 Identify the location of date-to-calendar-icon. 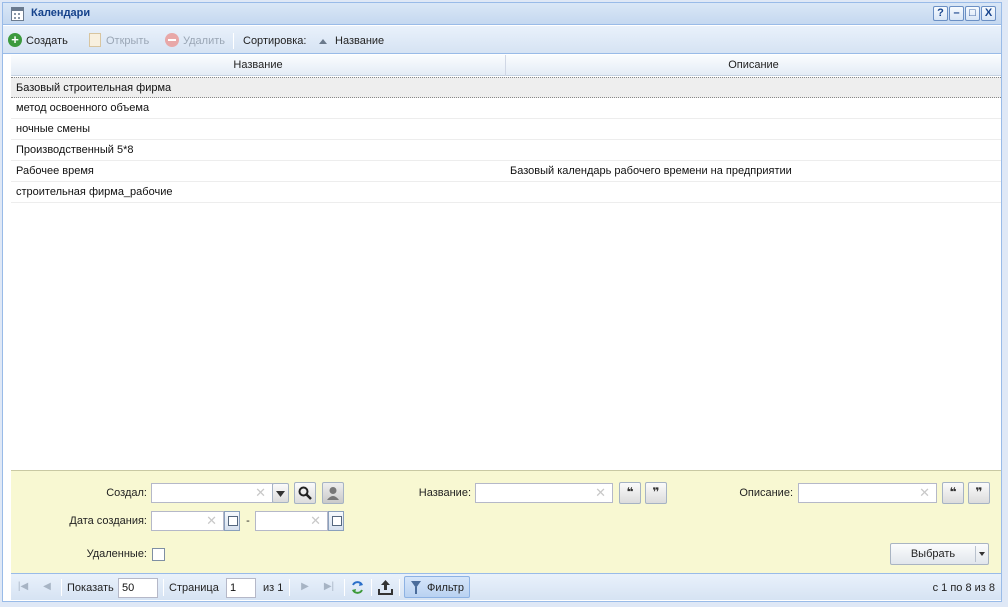
(336, 521).